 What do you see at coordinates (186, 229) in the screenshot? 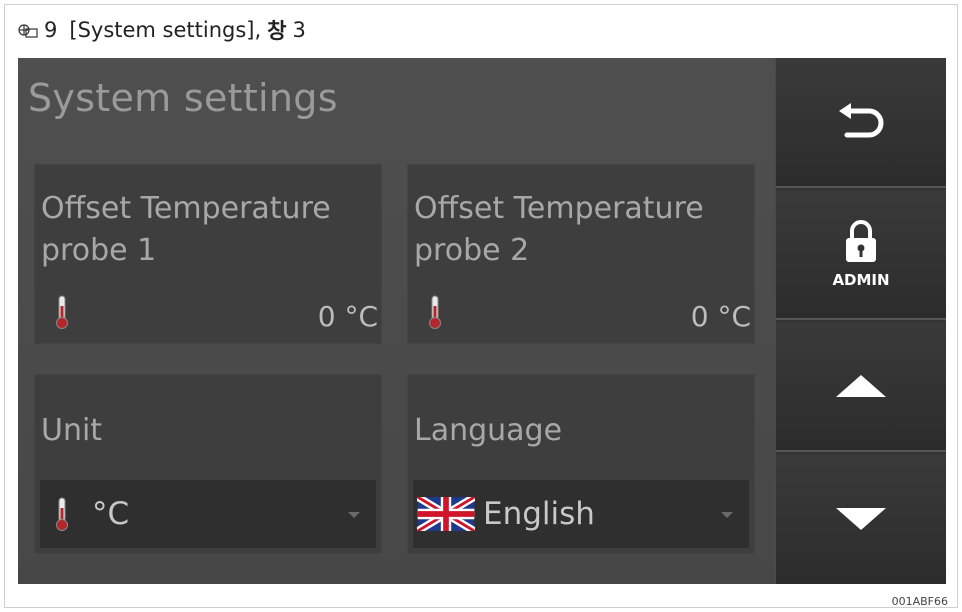
I see `offset-probe-1-label: Offset Temperature probe 1` at bounding box center [186, 229].